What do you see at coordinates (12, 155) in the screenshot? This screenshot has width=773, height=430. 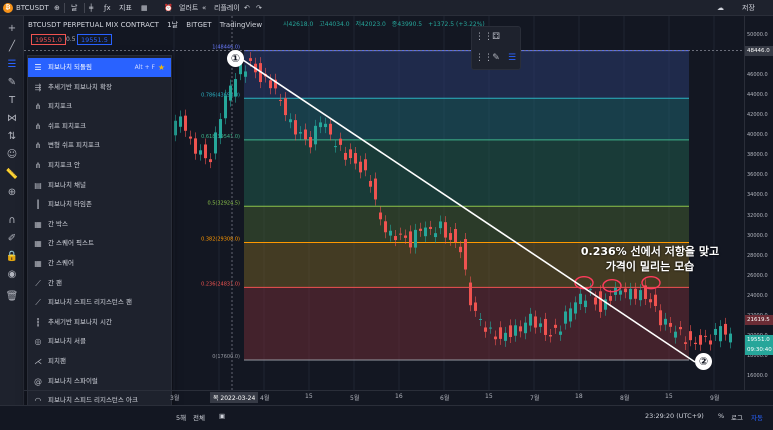 I see `emoji-icon: ☺` at bounding box center [12, 155].